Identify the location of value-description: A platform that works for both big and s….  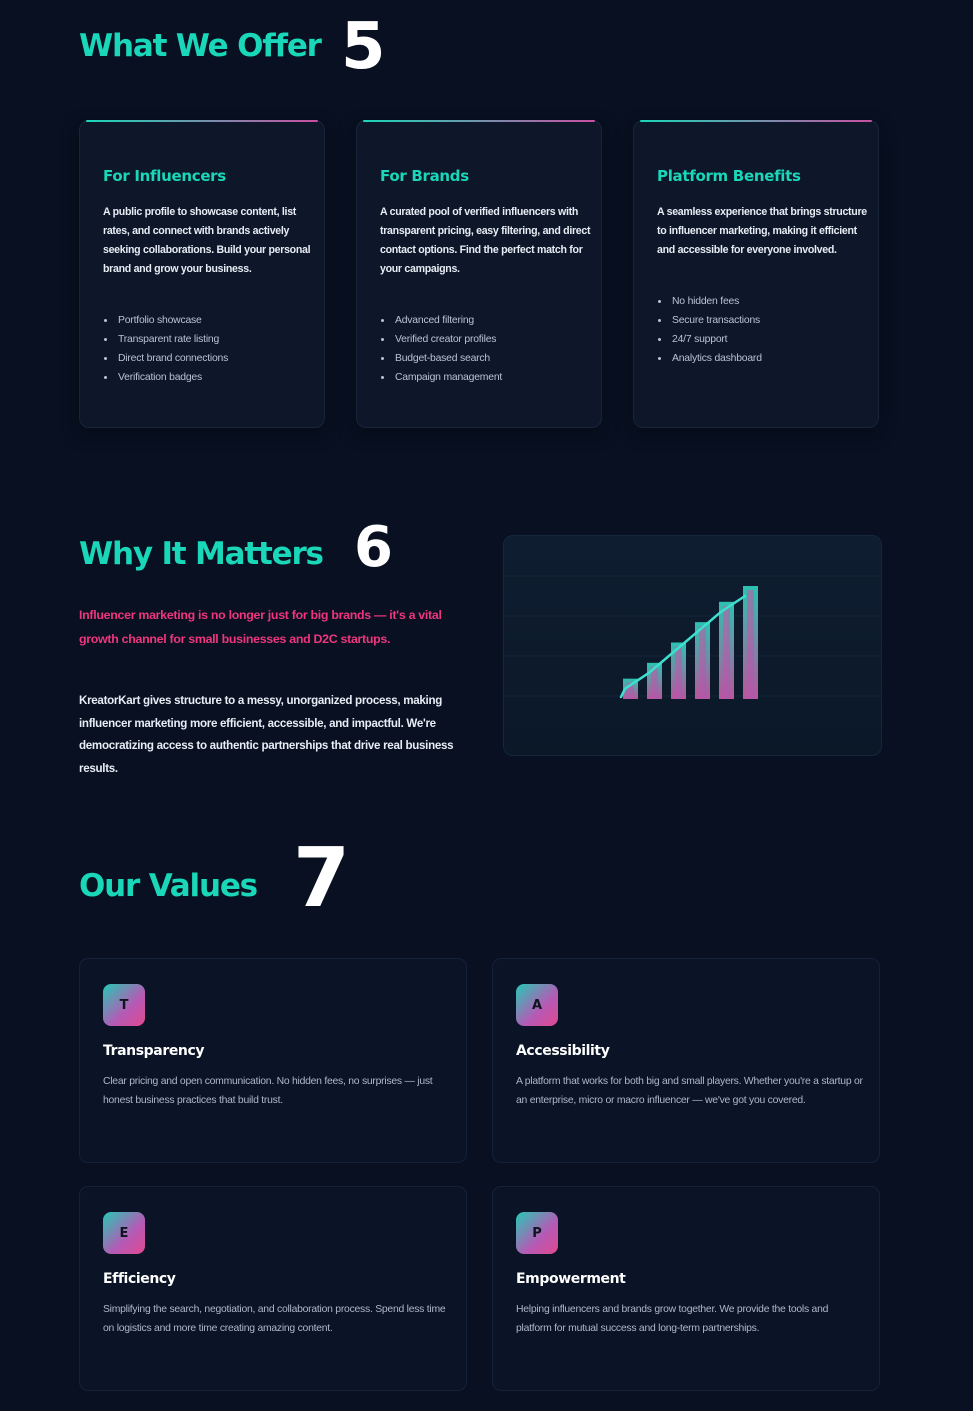
(689, 1091).